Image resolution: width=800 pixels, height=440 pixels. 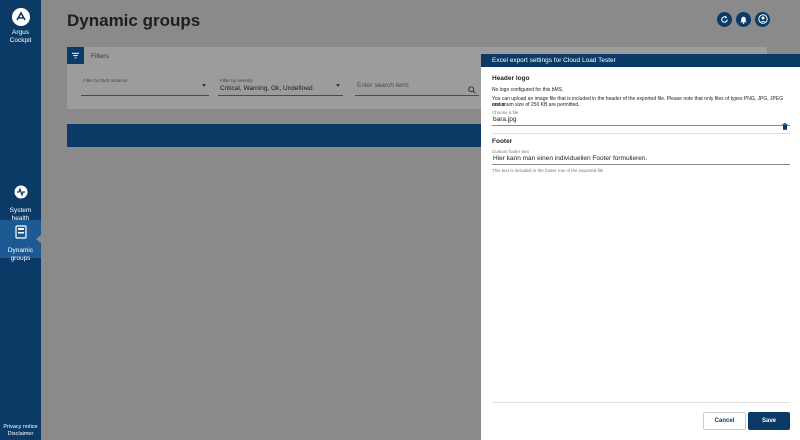 What do you see at coordinates (20, 434) in the screenshot?
I see `disclaimer-link: Disclaimer` at bounding box center [20, 434].